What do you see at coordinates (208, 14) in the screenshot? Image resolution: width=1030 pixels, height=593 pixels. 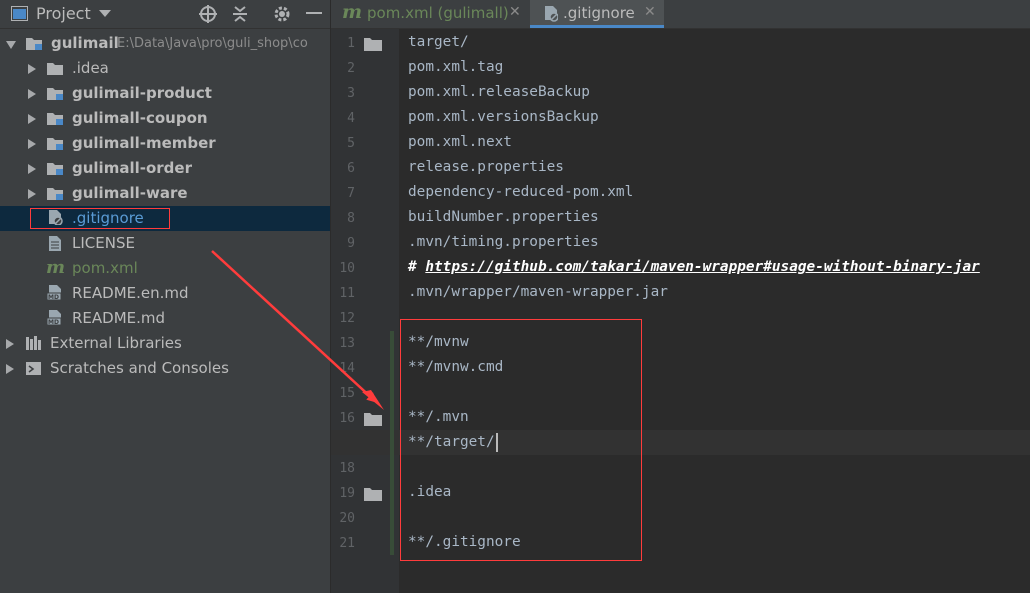 I see `locate-icon` at bounding box center [208, 14].